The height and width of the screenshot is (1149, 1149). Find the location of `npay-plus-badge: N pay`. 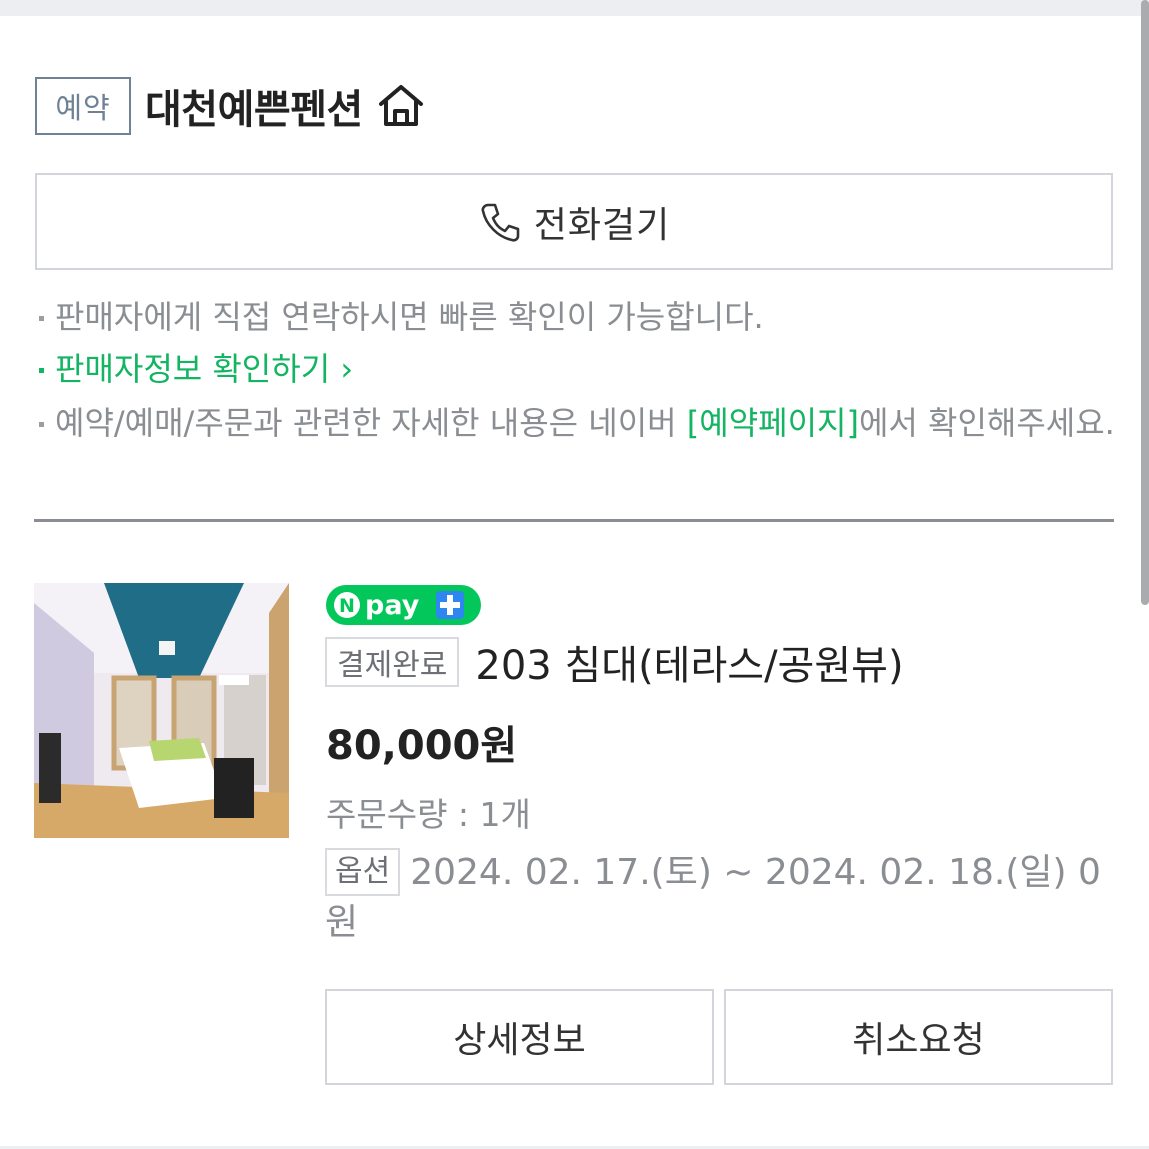

npay-plus-badge: N pay is located at coordinates (403, 605).